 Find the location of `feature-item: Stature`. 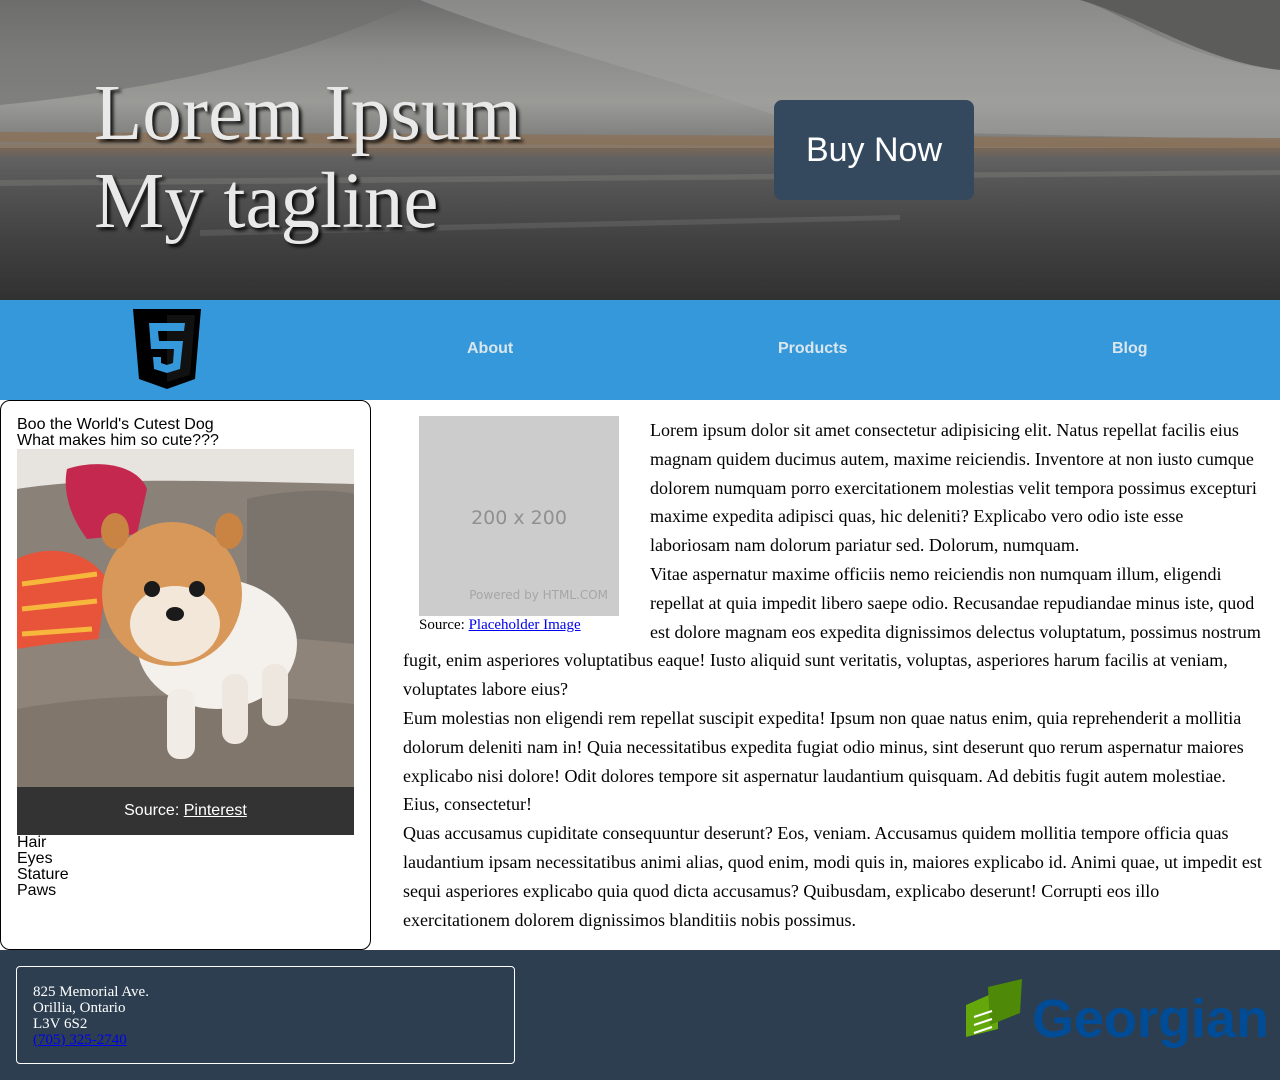

feature-item: Stature is located at coordinates (43, 874).